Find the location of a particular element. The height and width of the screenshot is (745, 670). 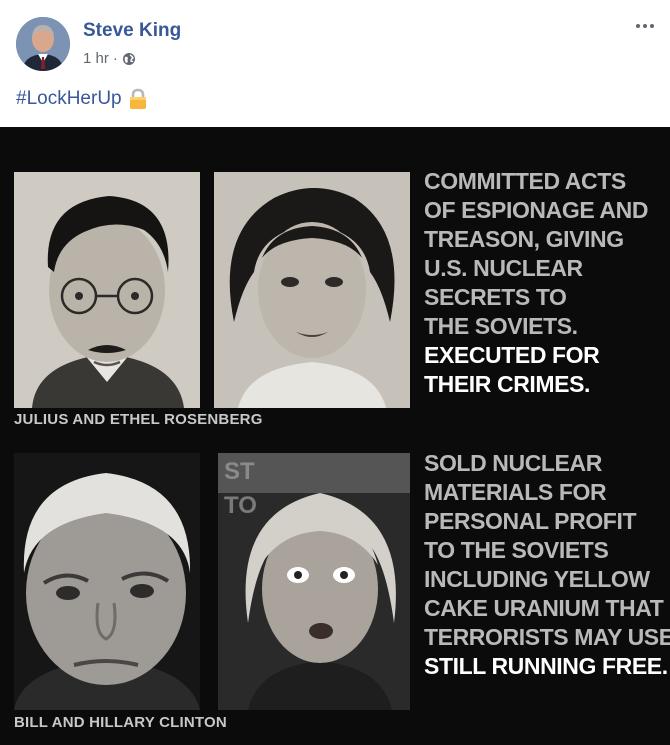

globe-icon is located at coordinates (128, 58).